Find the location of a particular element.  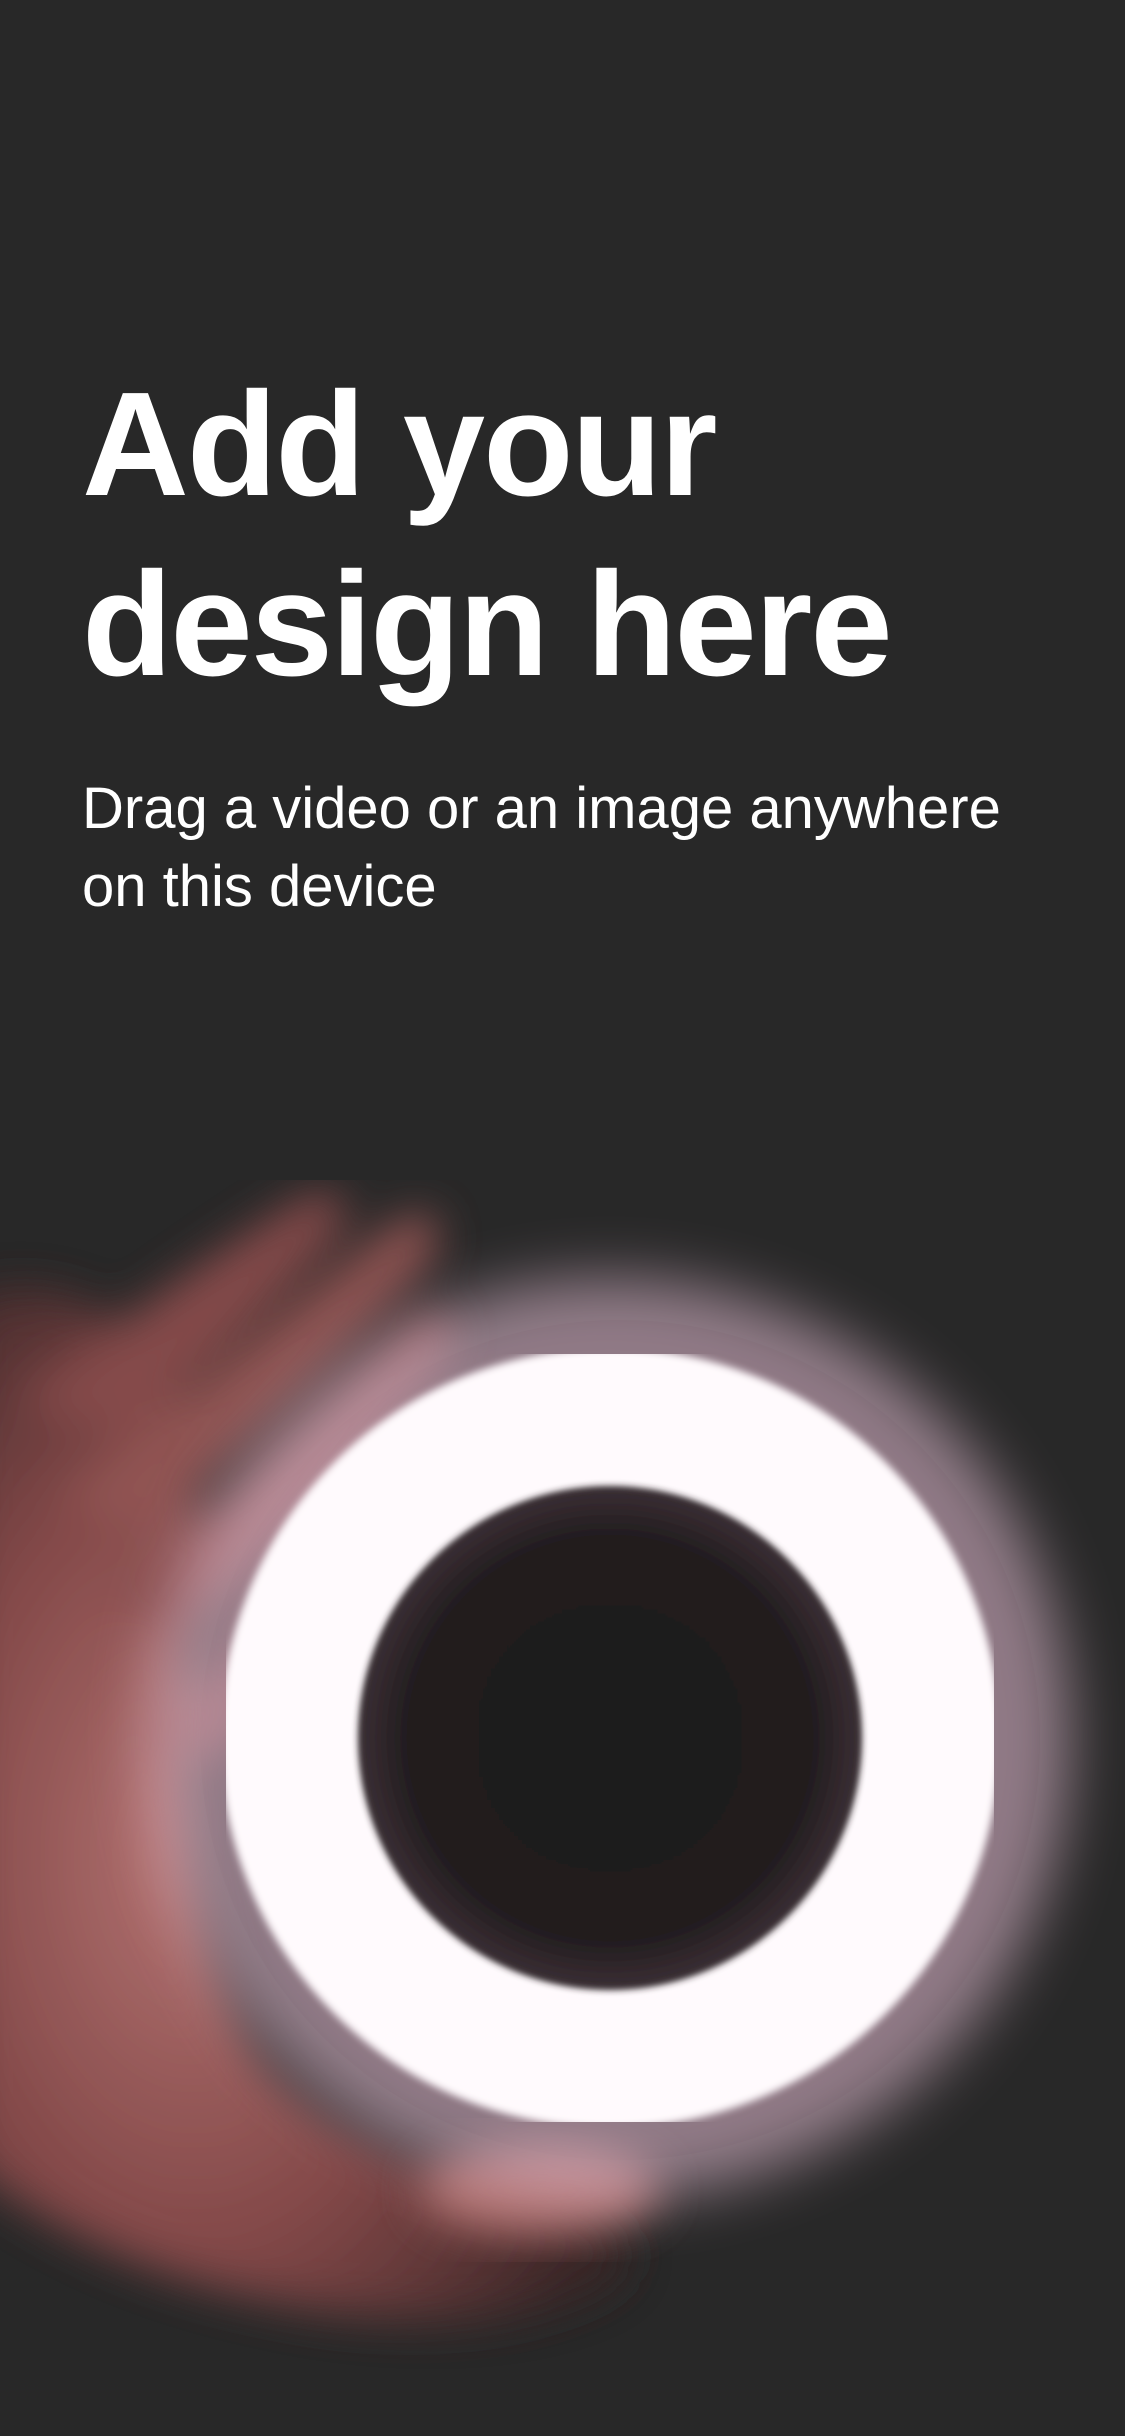

headline: Add your design here is located at coordinates (582, 535).